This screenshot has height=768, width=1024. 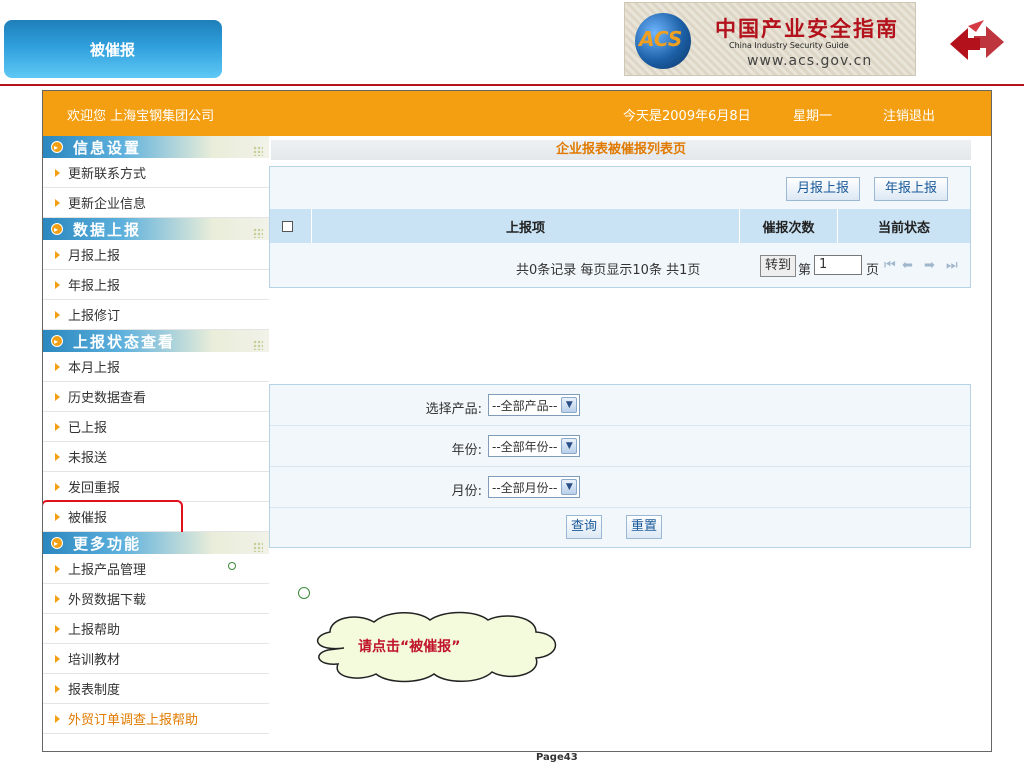 What do you see at coordinates (156, 457) in the screenshot?
I see `sidebar-item-not-sent: 未报送` at bounding box center [156, 457].